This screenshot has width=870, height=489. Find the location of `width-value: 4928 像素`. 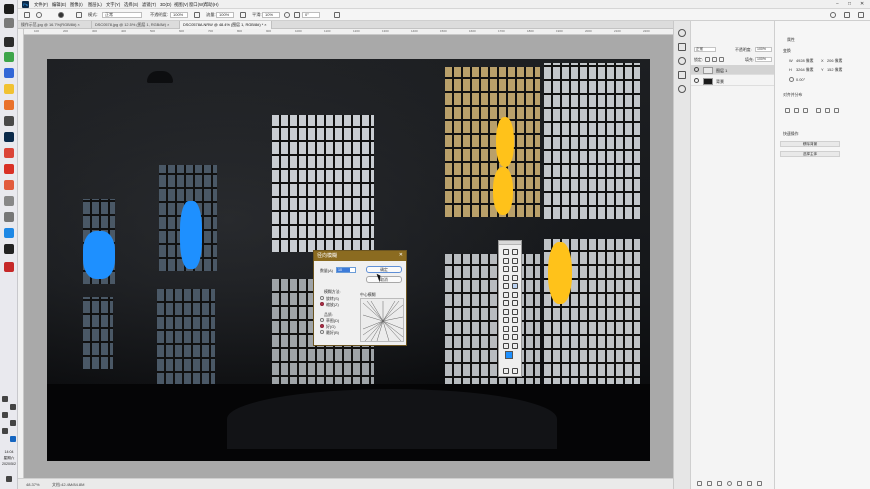

width-value: 4928 像素 is located at coordinates (805, 61).